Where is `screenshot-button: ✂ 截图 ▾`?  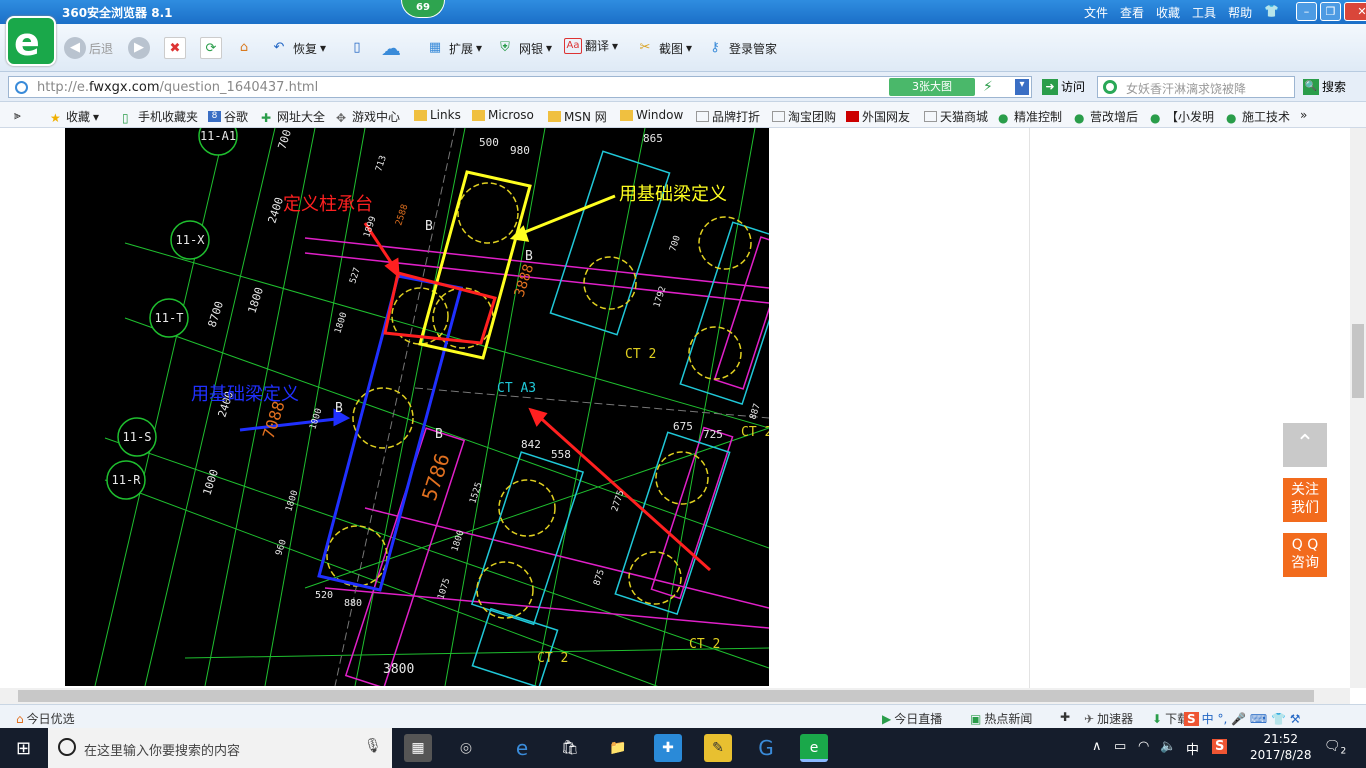
screenshot-button: ✂ 截图 ▾ is located at coordinates (663, 48).